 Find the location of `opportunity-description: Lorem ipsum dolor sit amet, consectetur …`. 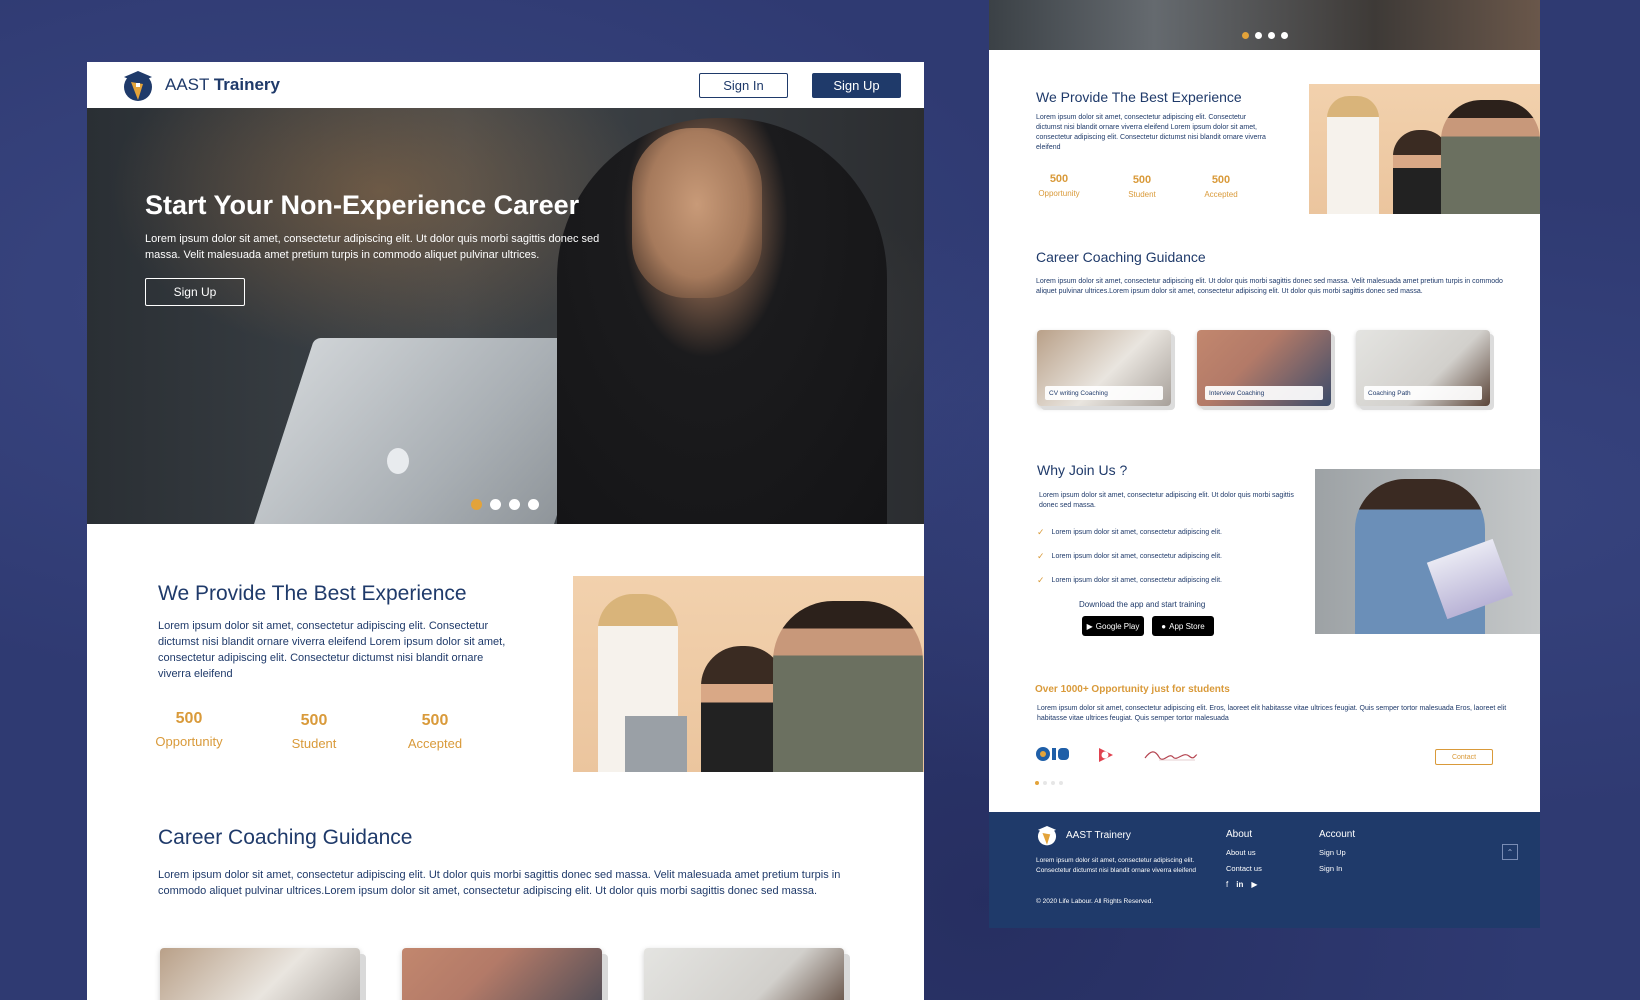

opportunity-description: Lorem ipsum dolor sit amet, consectetur … is located at coordinates (1272, 713).